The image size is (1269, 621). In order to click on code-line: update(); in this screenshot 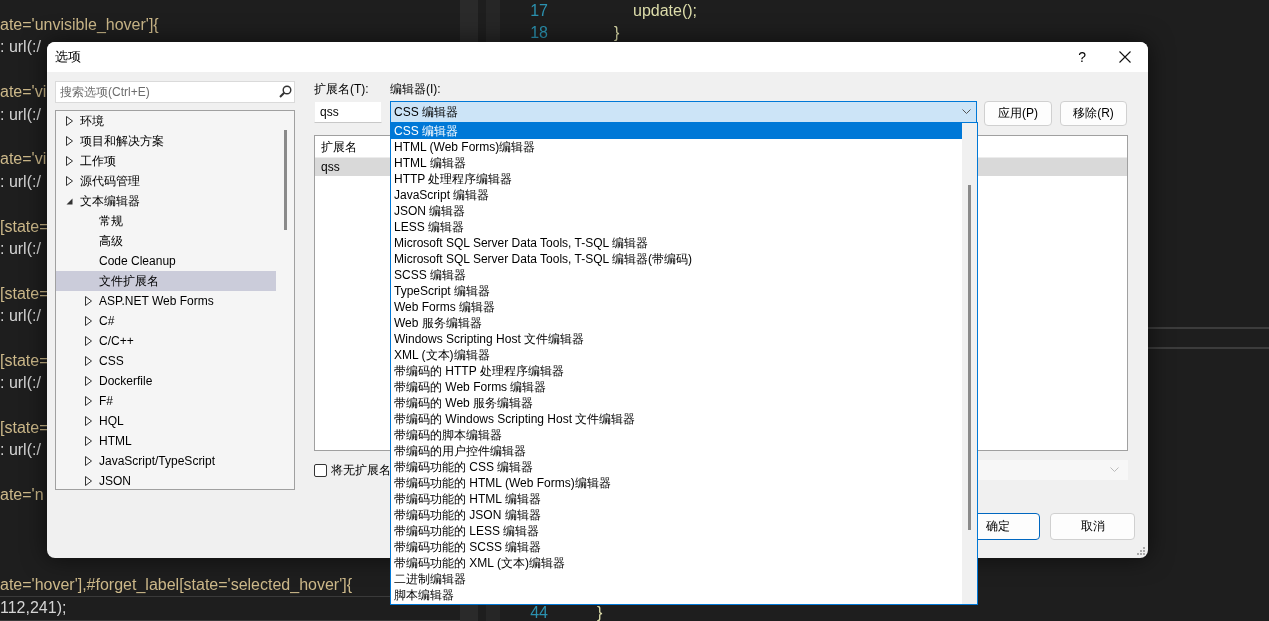, I will do `click(665, 10)`.